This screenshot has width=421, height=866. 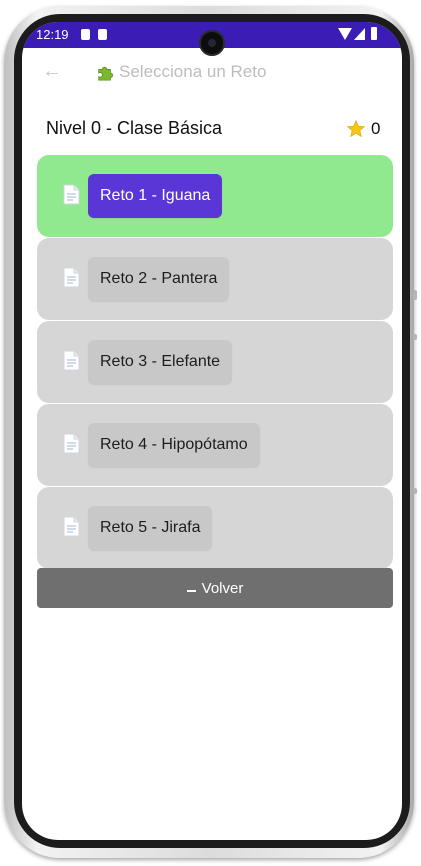 What do you see at coordinates (222, 588) in the screenshot?
I see `back-button-label: Volver` at bounding box center [222, 588].